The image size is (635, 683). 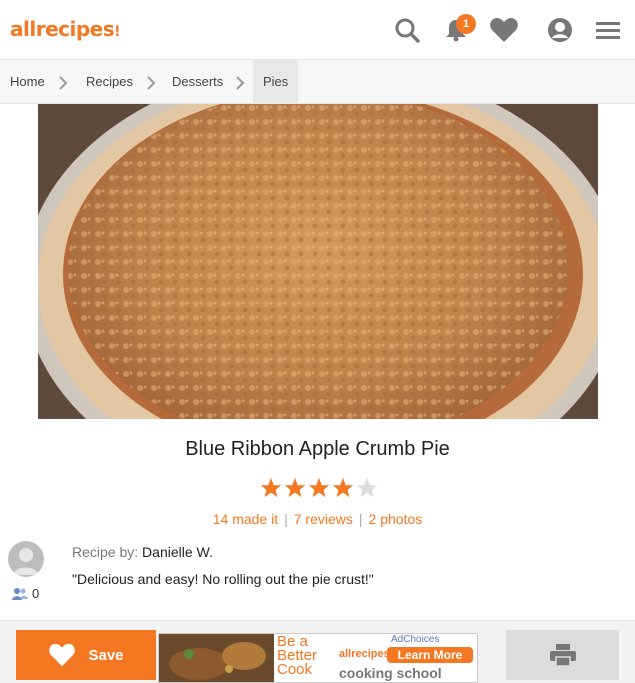 What do you see at coordinates (323, 519) in the screenshot?
I see `reviews-link: 7 reviews` at bounding box center [323, 519].